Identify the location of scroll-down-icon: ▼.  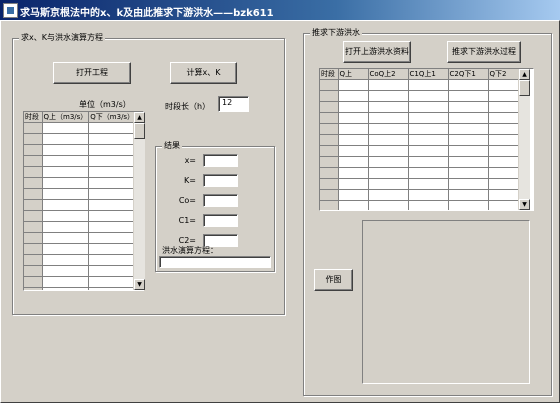
(524, 204).